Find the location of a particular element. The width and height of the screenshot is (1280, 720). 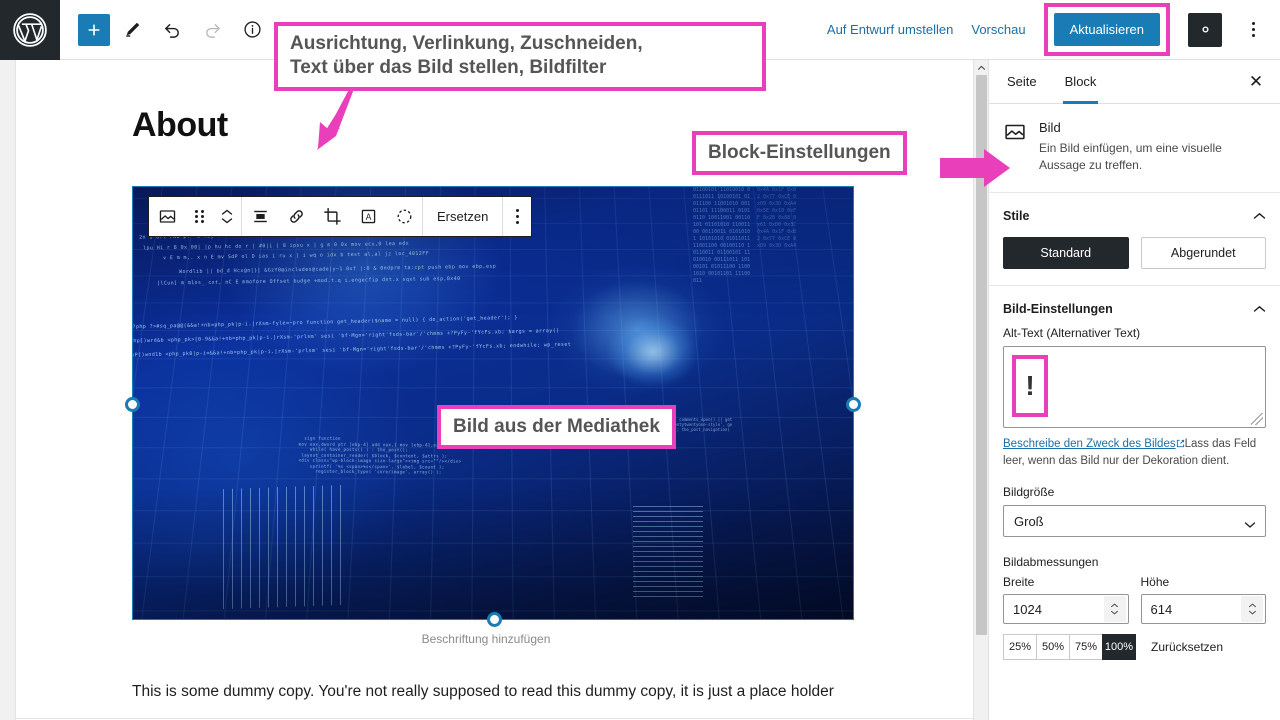

page-title: About is located at coordinates (180, 125).